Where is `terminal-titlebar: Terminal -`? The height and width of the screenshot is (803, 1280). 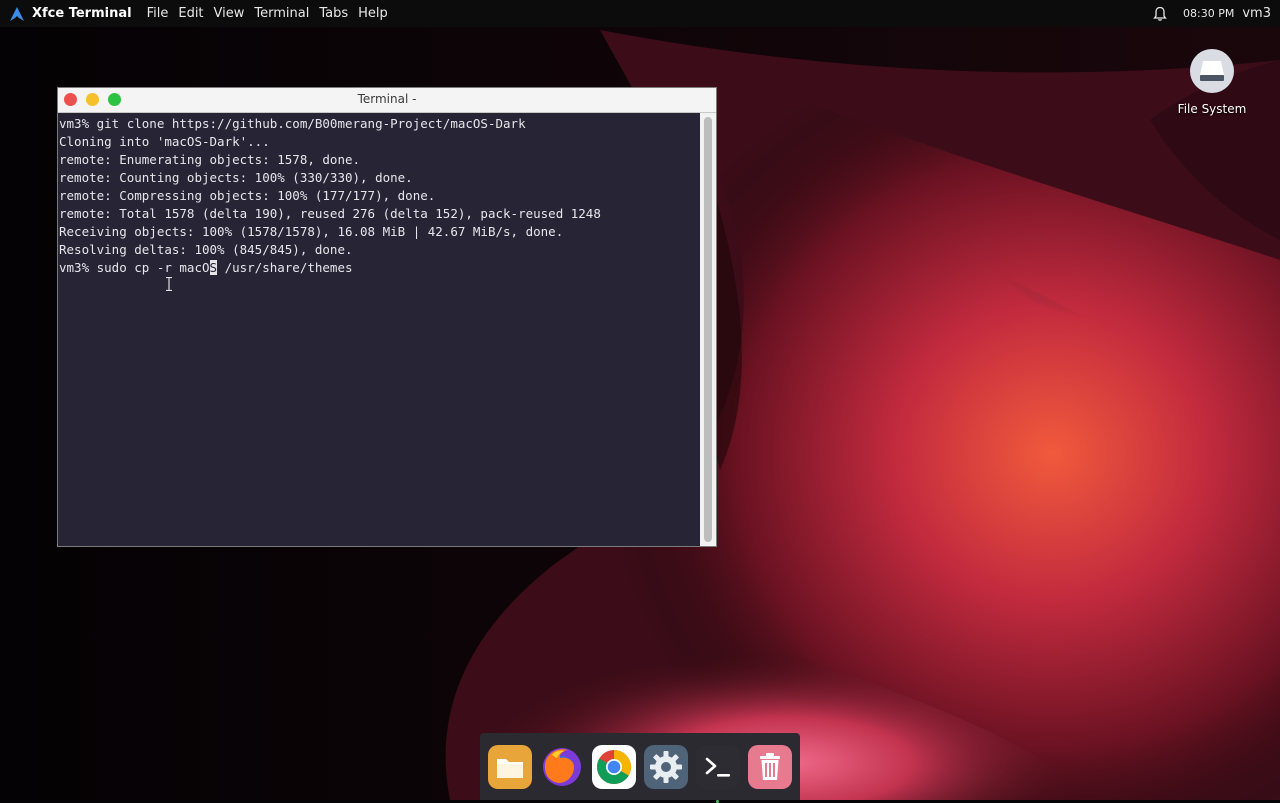 terminal-titlebar: Terminal - is located at coordinates (387, 100).